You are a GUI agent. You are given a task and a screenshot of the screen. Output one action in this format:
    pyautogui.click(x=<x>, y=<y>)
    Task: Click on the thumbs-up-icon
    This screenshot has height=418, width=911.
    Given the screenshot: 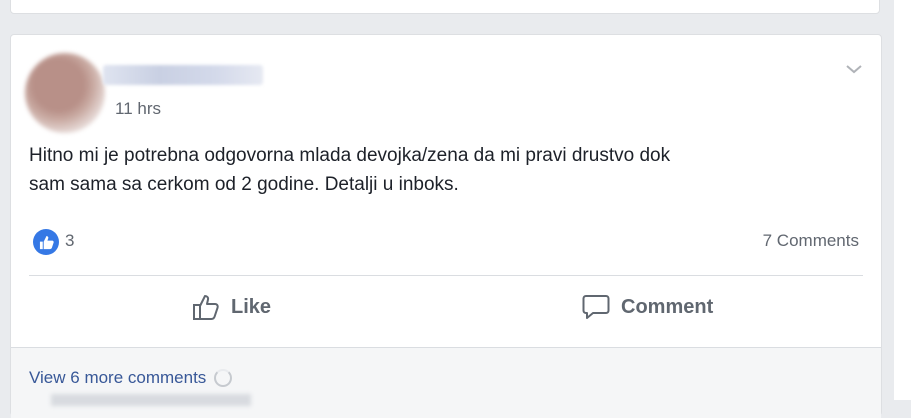 What is the action you would take?
    pyautogui.click(x=46, y=242)
    